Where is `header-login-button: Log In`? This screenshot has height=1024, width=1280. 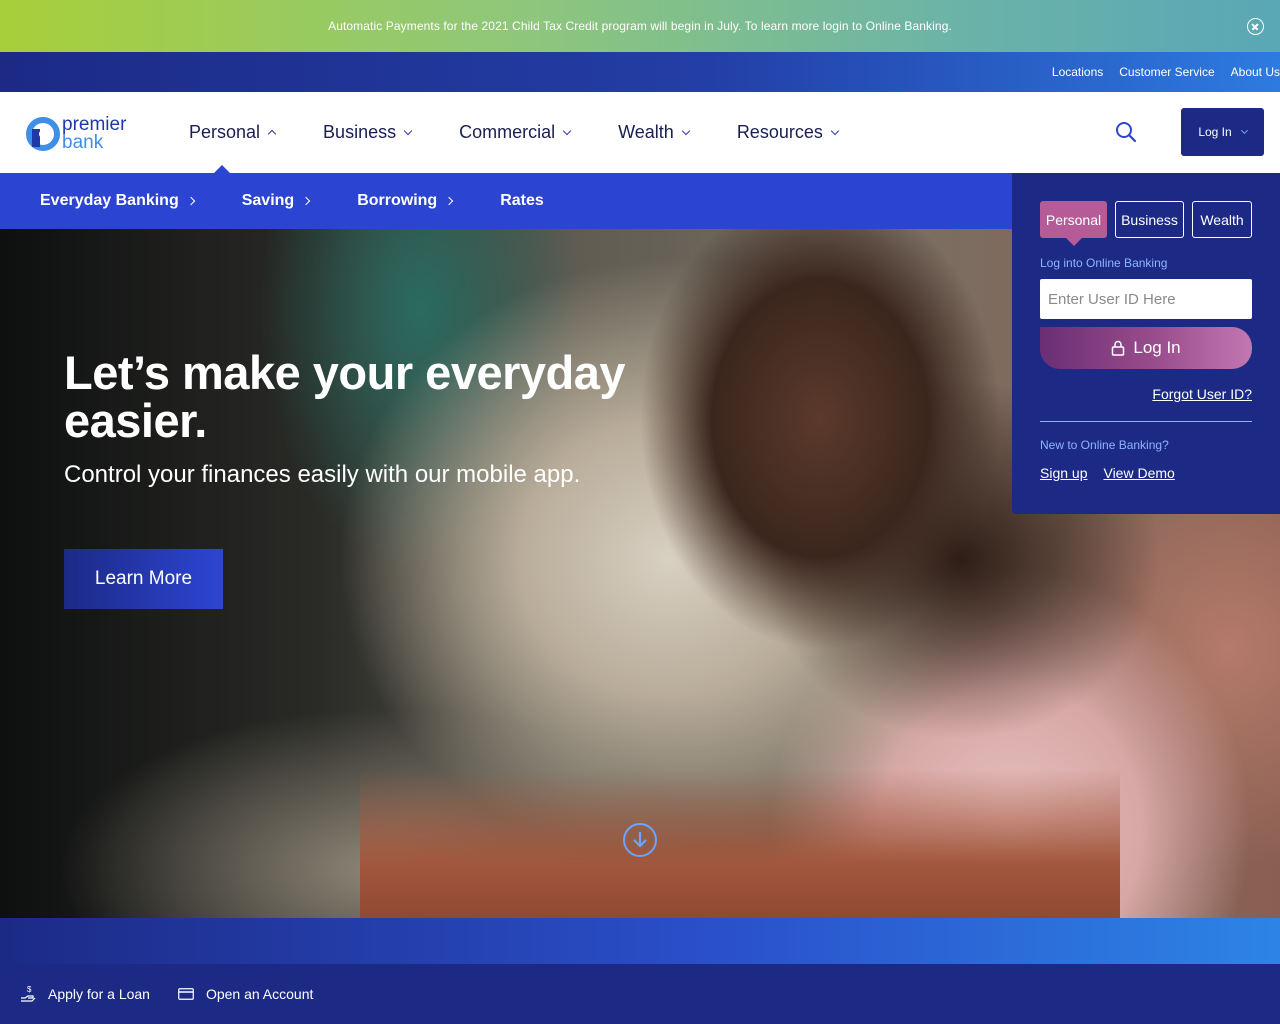
header-login-button: Log In is located at coordinates (1222, 132).